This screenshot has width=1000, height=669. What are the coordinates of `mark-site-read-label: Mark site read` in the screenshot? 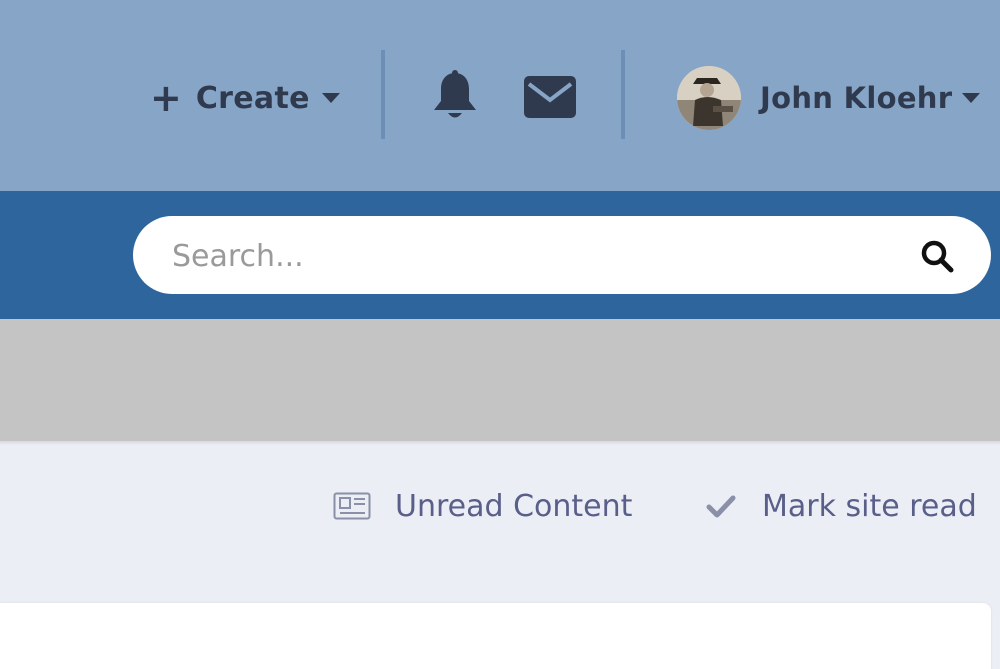 It's located at (869, 506).